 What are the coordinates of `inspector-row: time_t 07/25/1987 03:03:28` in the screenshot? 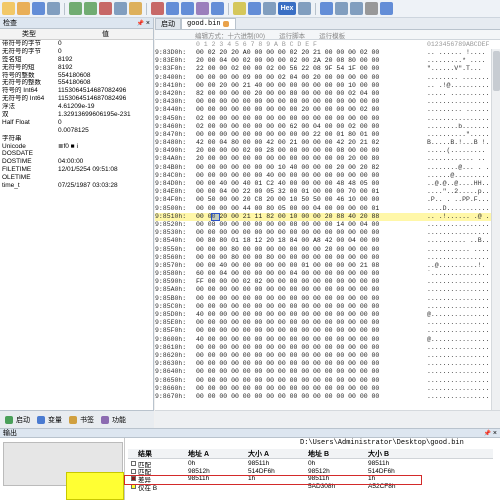 It's located at (76, 186).